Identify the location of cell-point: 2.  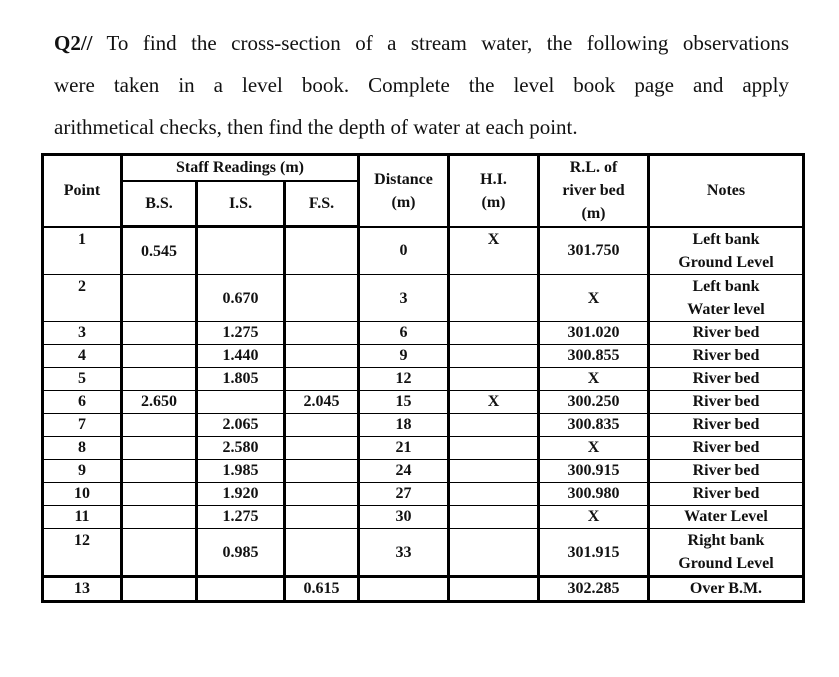
(82, 298).